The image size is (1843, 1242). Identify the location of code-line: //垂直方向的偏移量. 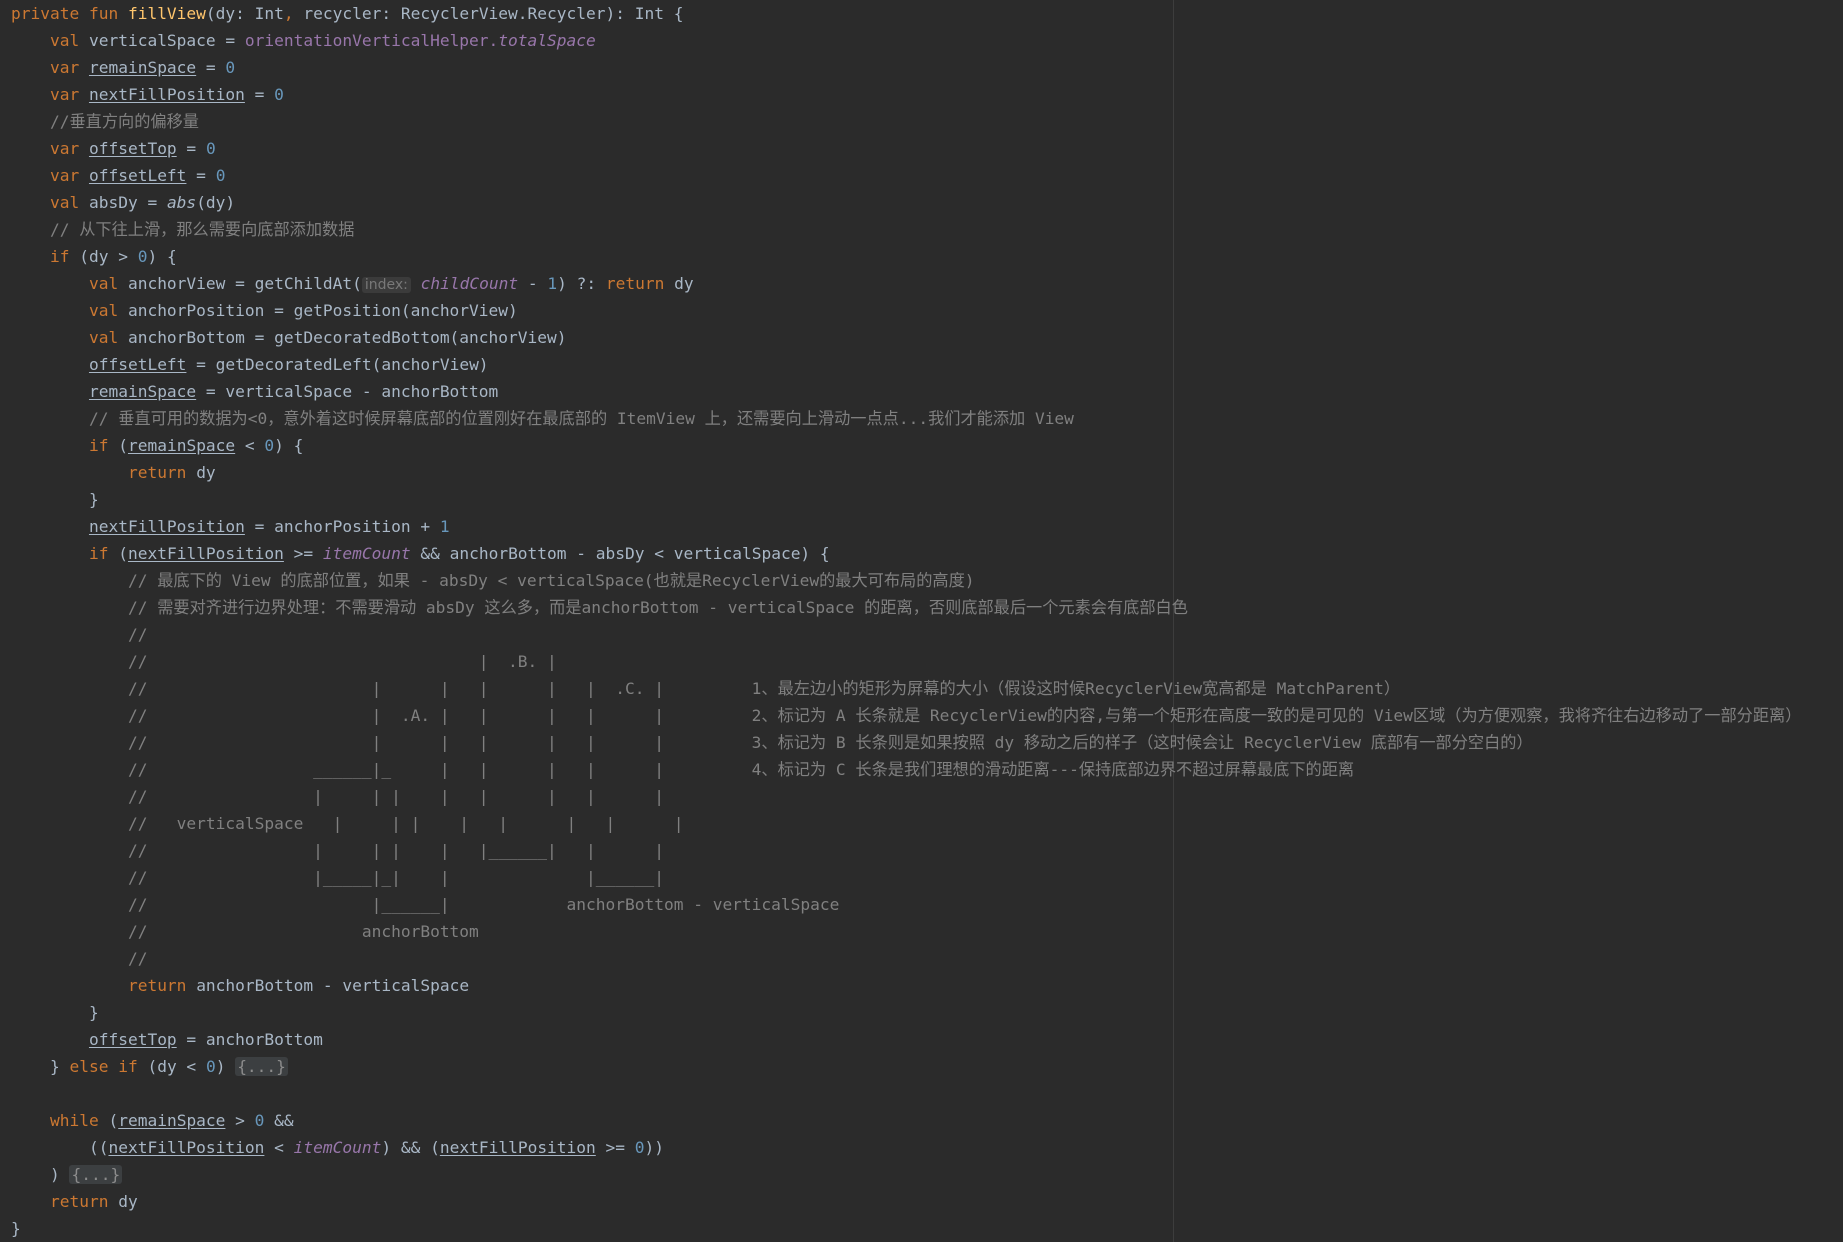
(900, 121).